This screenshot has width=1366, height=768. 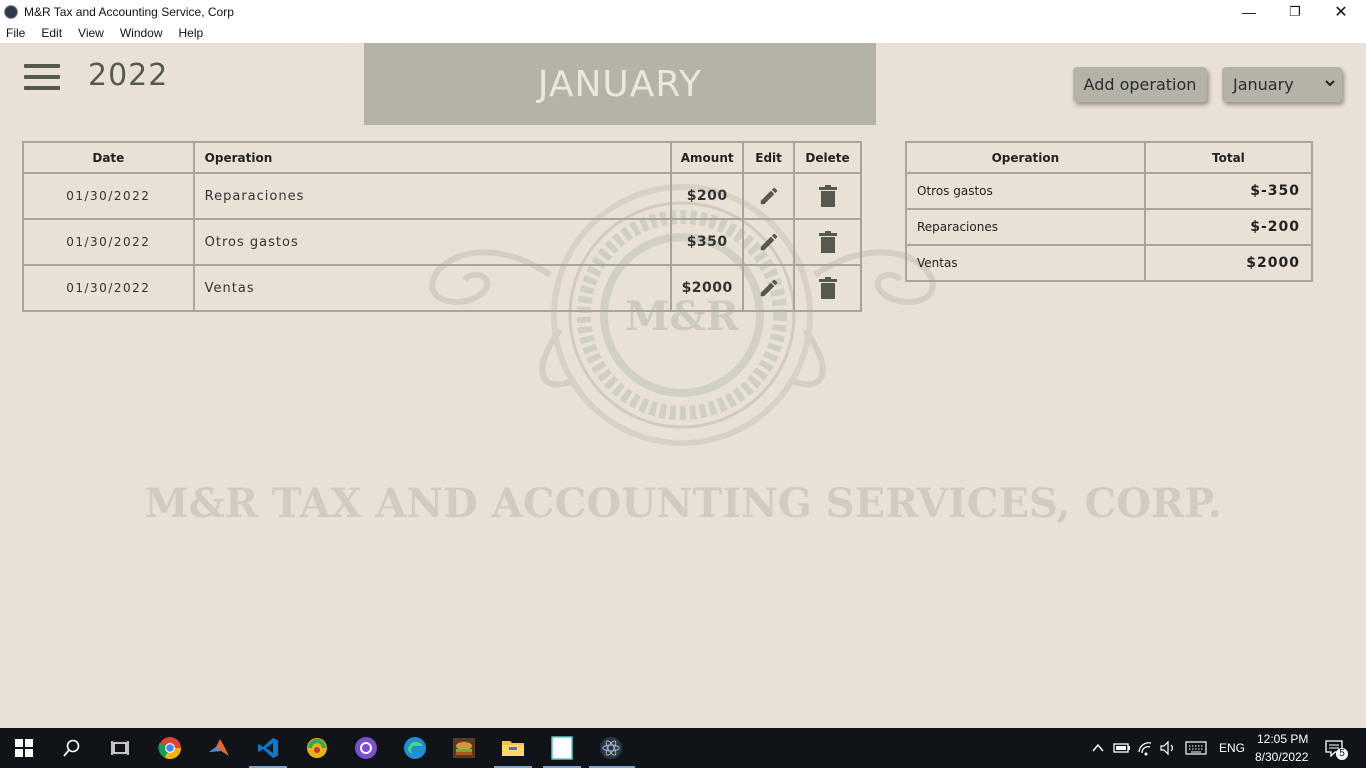 What do you see at coordinates (129, 11) in the screenshot?
I see `window-title: M&R Tax and Accounting Service, Corp` at bounding box center [129, 11].